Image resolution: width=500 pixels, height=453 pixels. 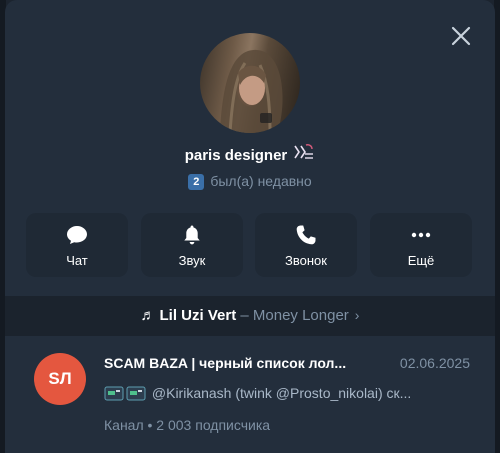 What do you see at coordinates (434, 363) in the screenshot?
I see `channel-date: 02.06.2025` at bounding box center [434, 363].